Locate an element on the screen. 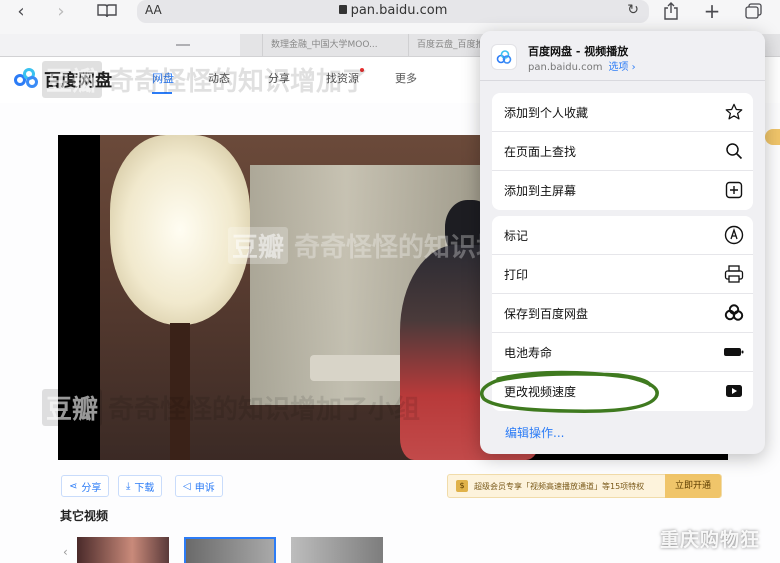 This screenshot has height=563, width=780. reload-icon: ↻ is located at coordinates (633, 10).